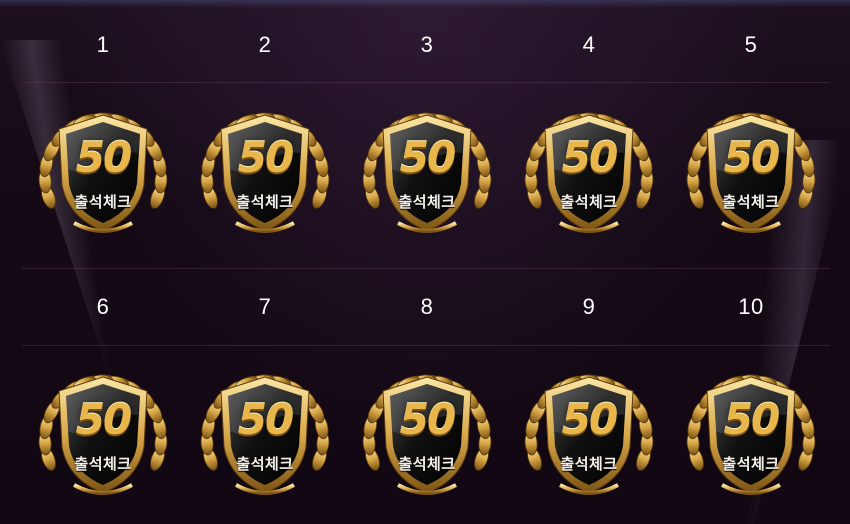 This screenshot has width=850, height=524. Describe the element at coordinates (589, 306) in the screenshot. I see `day-number: 9` at that location.